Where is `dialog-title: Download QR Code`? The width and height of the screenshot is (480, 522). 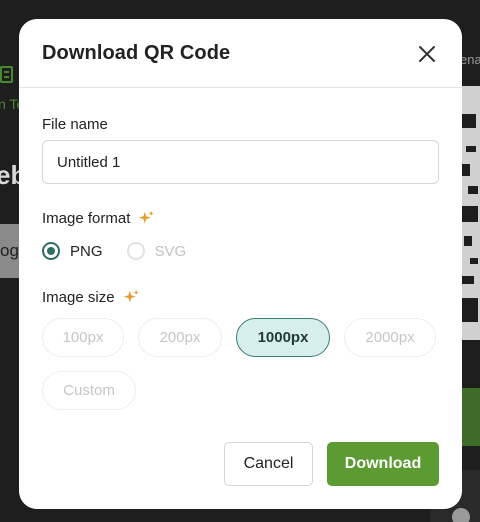
dialog-title: Download QR Code is located at coordinates (136, 53).